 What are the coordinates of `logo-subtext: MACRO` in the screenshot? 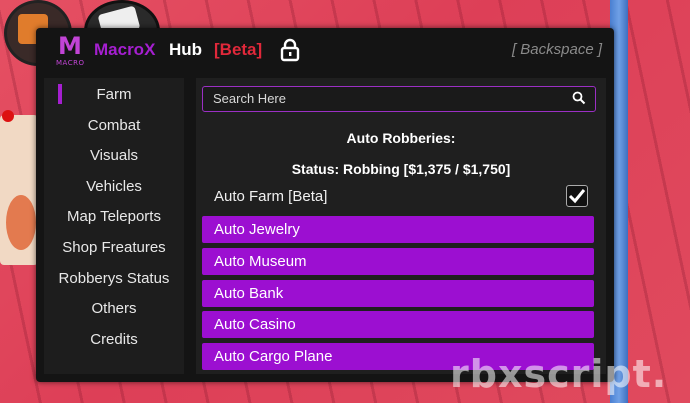 It's located at (70, 63).